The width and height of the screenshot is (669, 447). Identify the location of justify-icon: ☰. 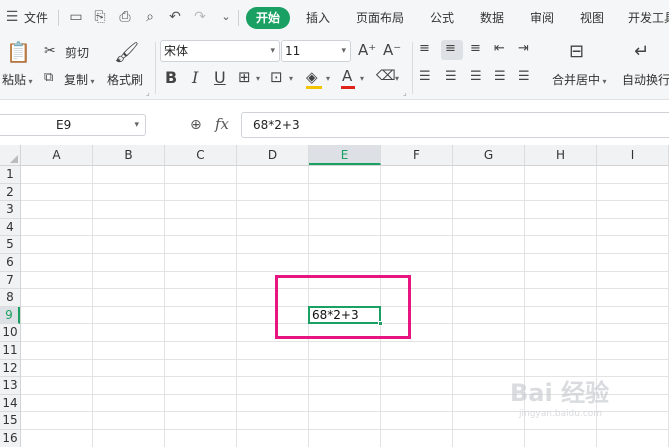
(500, 76).